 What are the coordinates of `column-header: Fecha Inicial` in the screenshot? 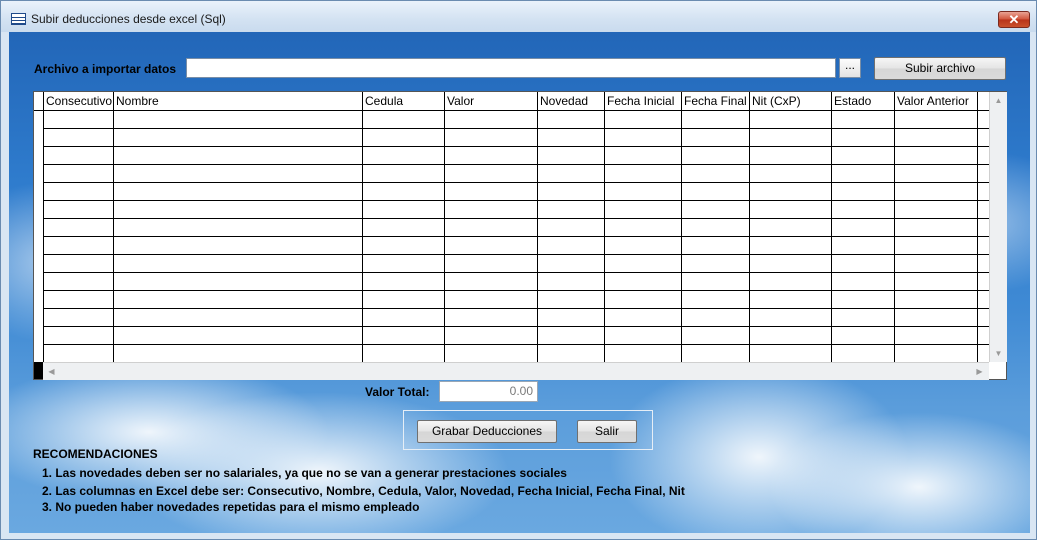 It's located at (643, 101).